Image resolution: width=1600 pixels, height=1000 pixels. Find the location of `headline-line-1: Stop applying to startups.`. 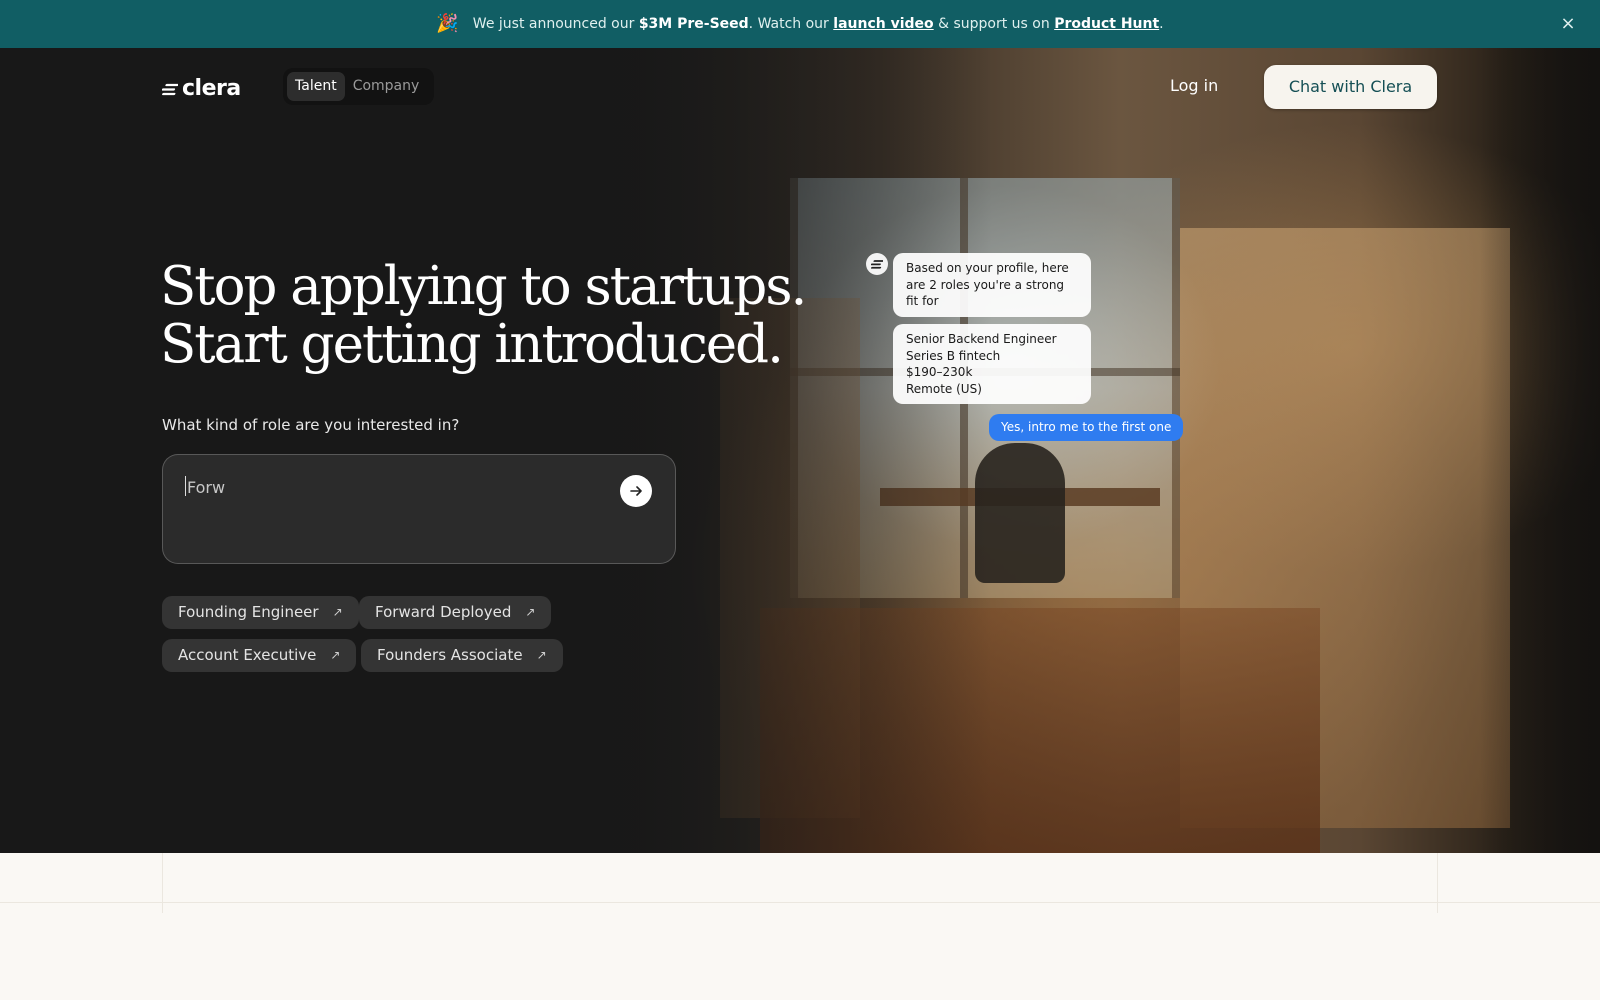

headline-line-1: Stop applying to startups. is located at coordinates (483, 286).